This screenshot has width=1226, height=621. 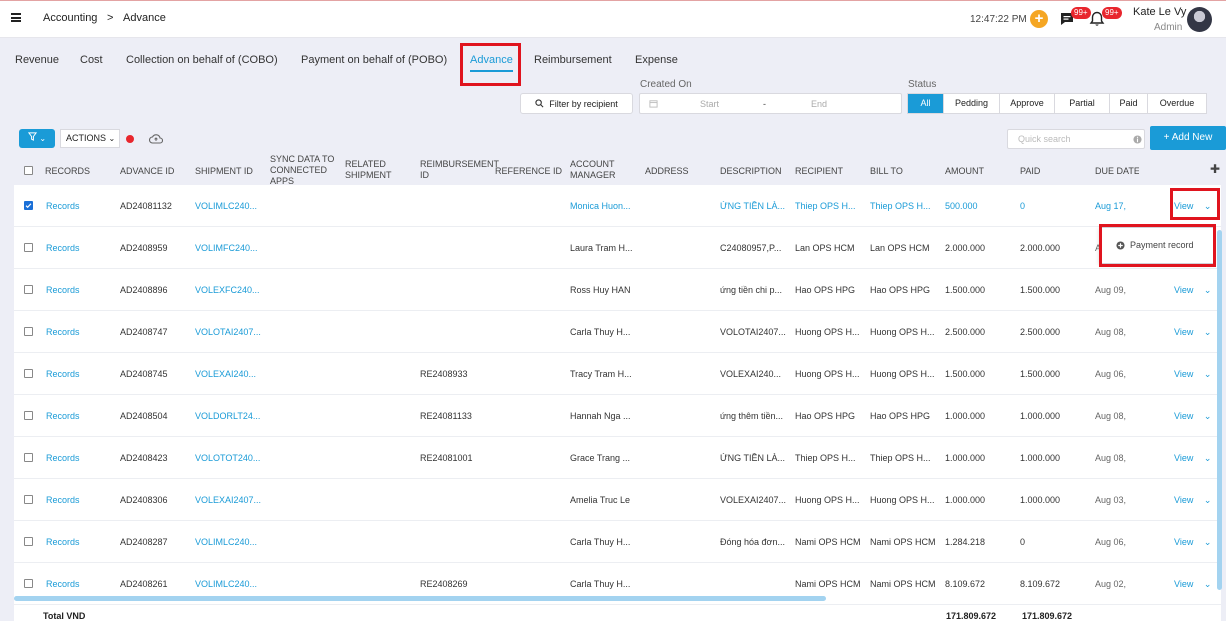 What do you see at coordinates (1177, 103) in the screenshot?
I see `status-overdue-button: Overdue` at bounding box center [1177, 103].